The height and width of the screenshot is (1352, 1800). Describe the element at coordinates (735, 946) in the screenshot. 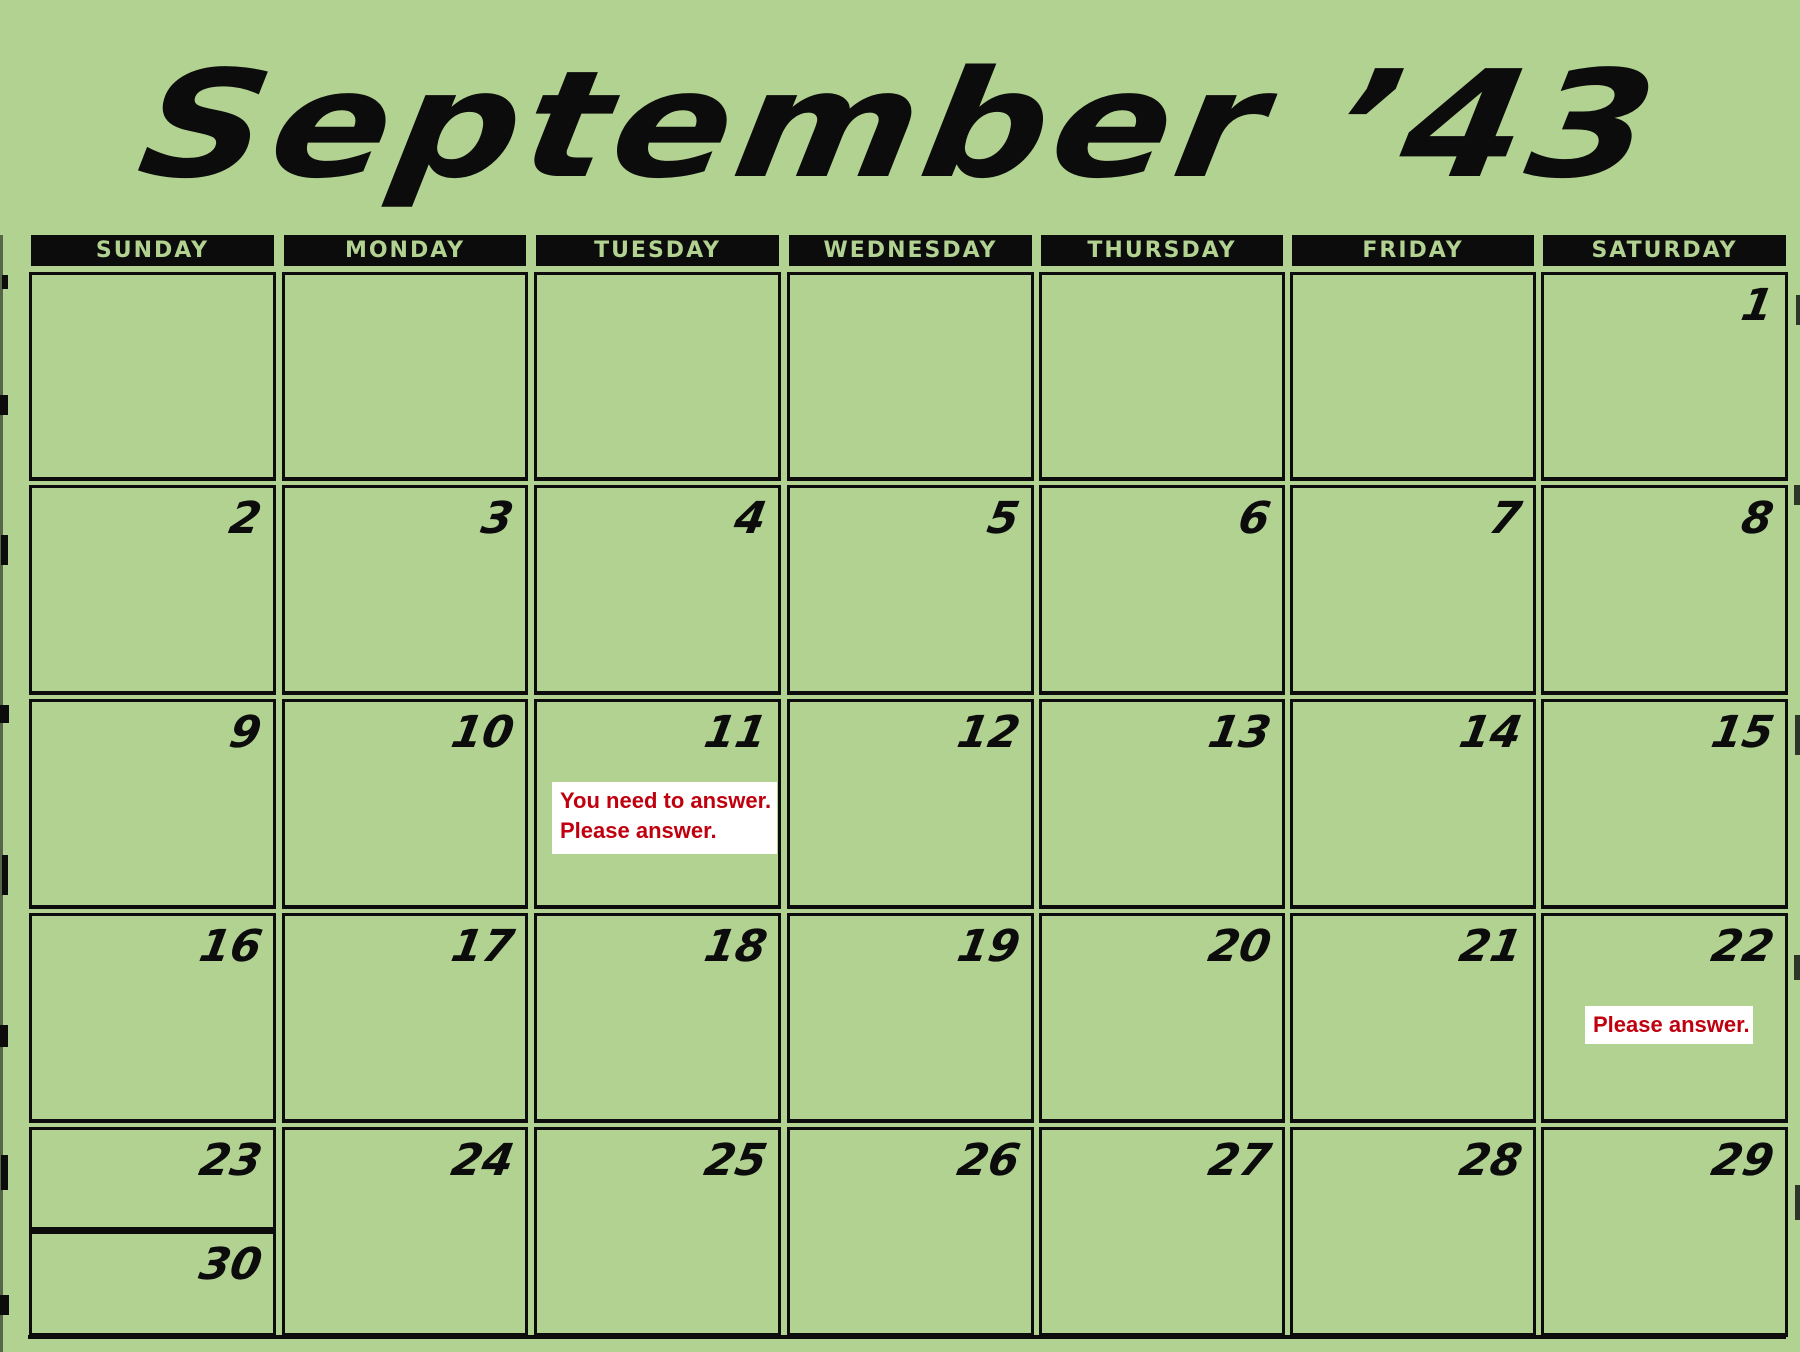

I see `date-number: 18` at that location.